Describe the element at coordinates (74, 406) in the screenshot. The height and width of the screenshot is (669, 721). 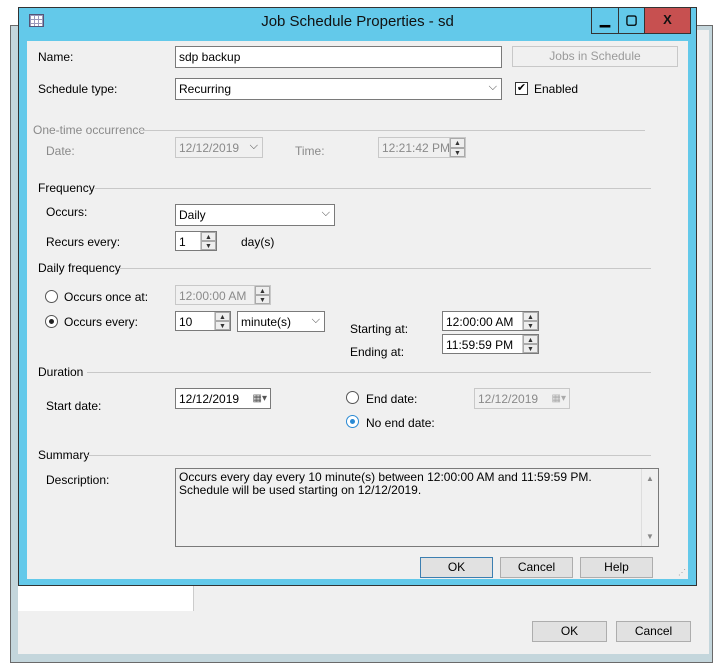
I see `start-date-label: Start date:` at that location.